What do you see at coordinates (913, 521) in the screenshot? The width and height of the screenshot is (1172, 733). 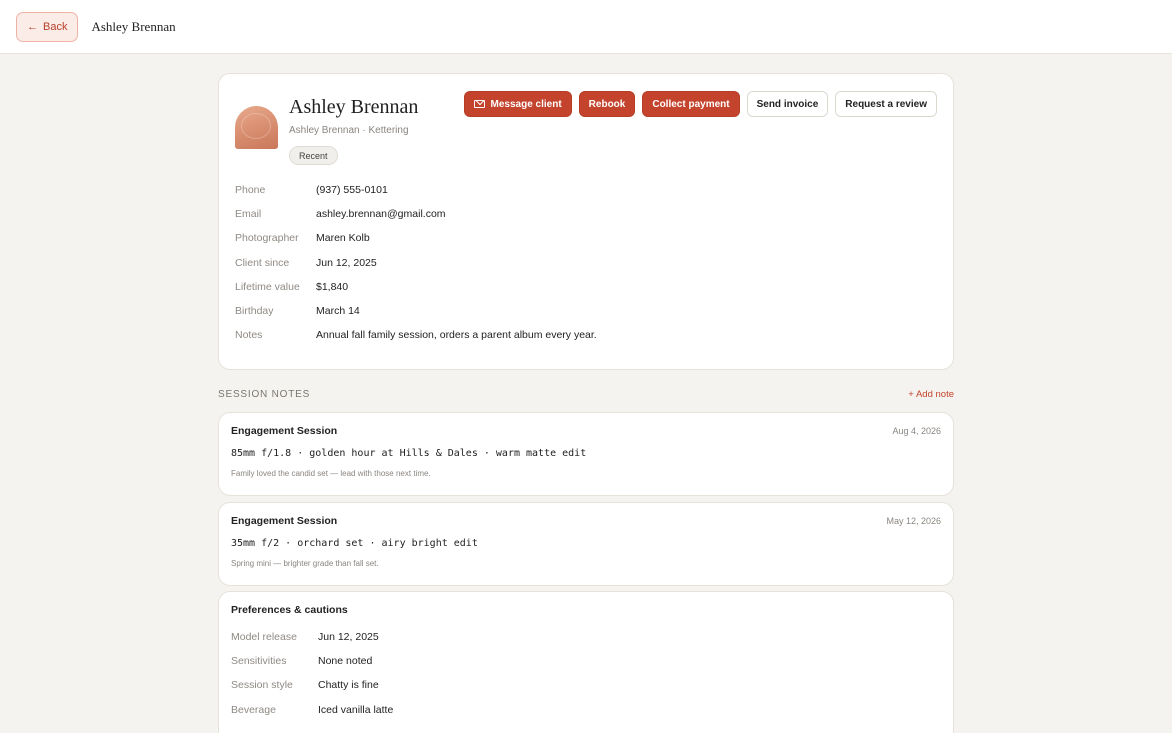 I see `note-date: May 12, 2026` at bounding box center [913, 521].